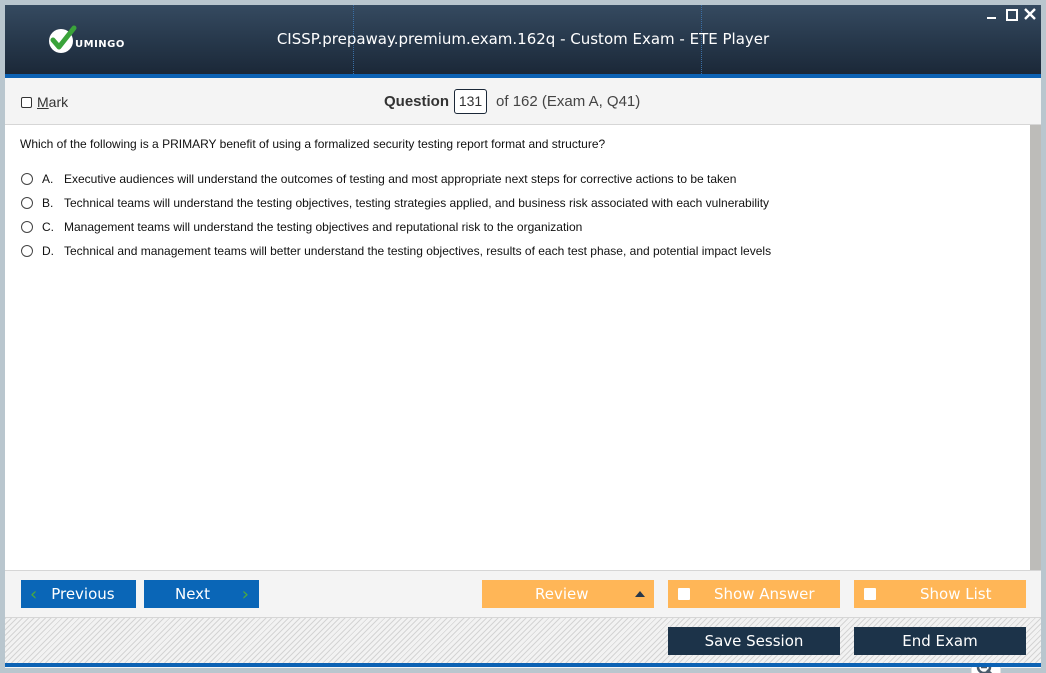  I want to click on review-button: Review, so click(568, 594).